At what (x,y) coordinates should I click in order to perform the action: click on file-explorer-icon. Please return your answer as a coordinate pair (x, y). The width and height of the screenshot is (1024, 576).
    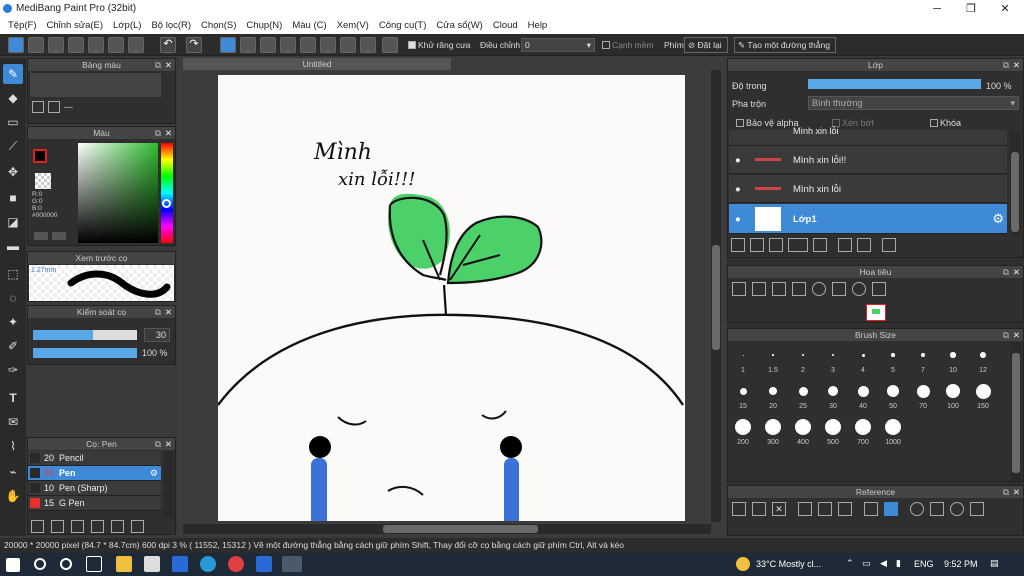
    Looking at the image, I should click on (124, 564).